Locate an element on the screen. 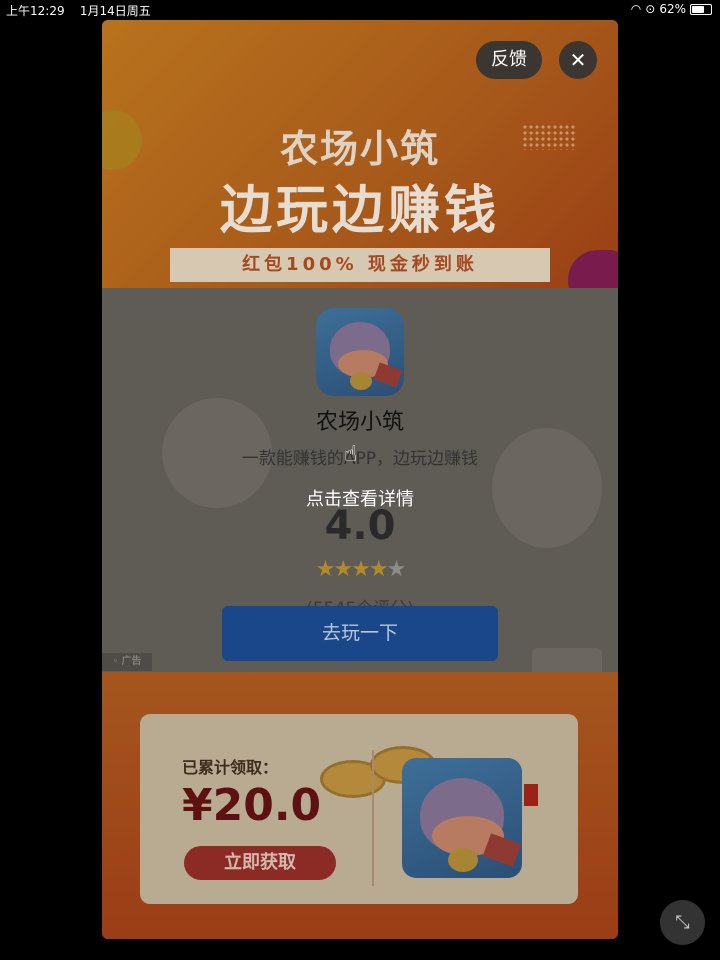  ad-label: ◦ 广告 is located at coordinates (127, 662).